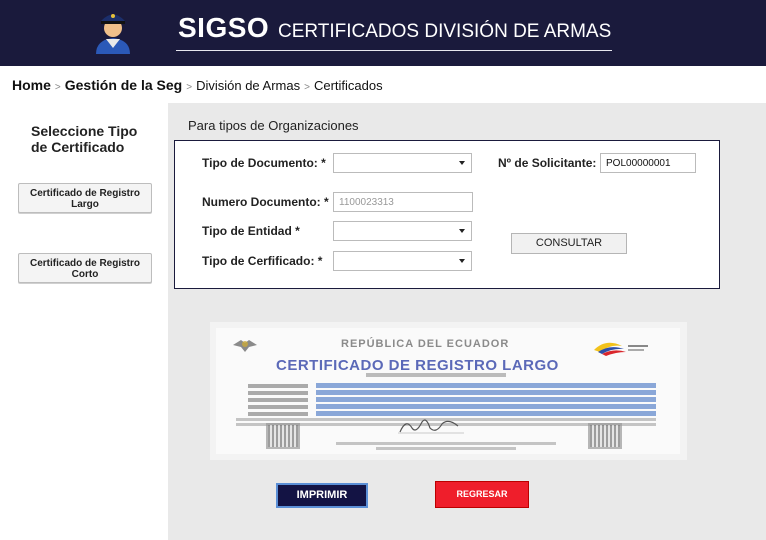 The image size is (766, 540). I want to click on app-header: SIGSO CERTIFICADOS DIVISIÓN DE ARMAS, so click(383, 33).